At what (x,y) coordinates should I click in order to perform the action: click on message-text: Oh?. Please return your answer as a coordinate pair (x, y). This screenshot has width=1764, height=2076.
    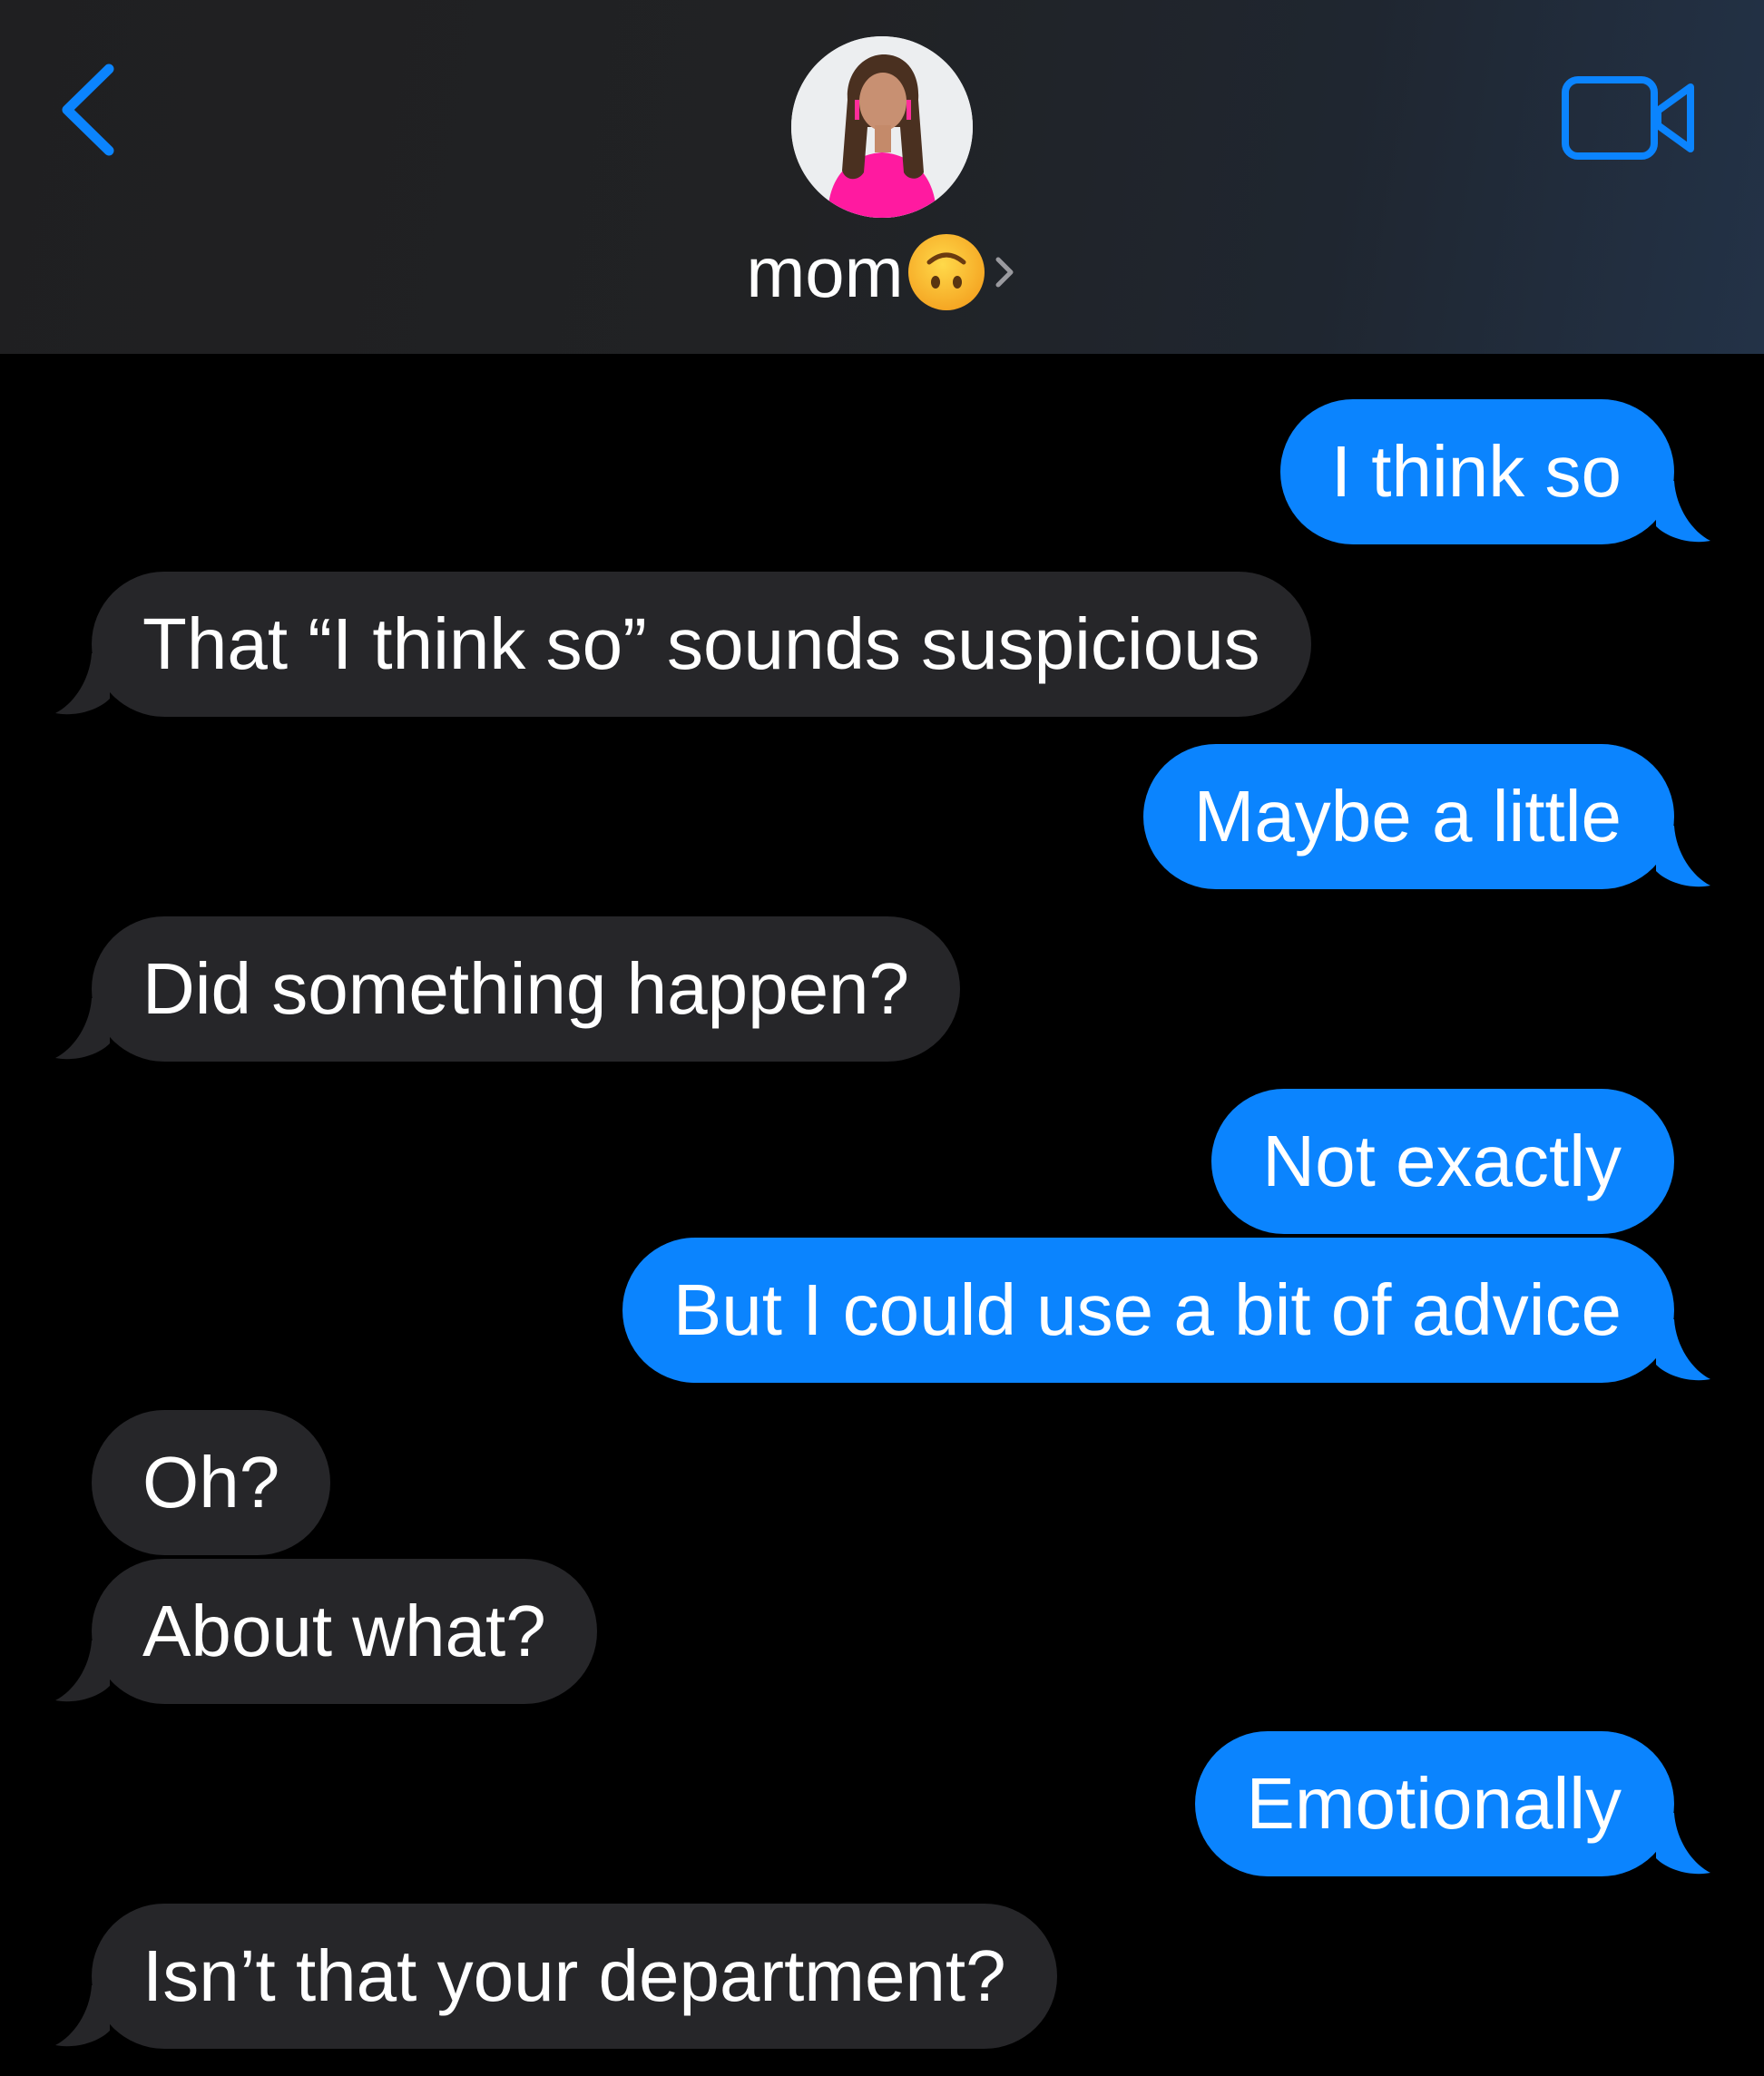
    Looking at the image, I should click on (211, 1482).